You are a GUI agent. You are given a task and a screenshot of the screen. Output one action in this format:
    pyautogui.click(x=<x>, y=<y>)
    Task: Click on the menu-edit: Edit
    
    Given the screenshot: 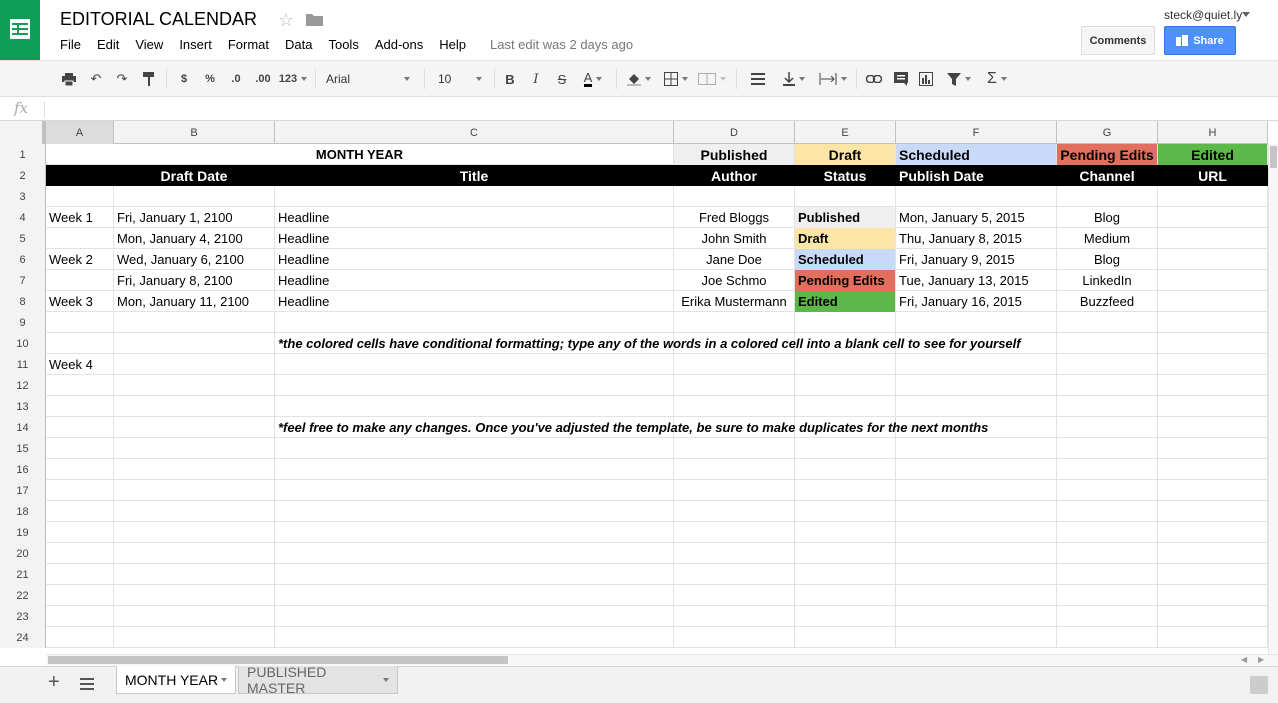 What is the action you would take?
    pyautogui.click(x=108, y=45)
    